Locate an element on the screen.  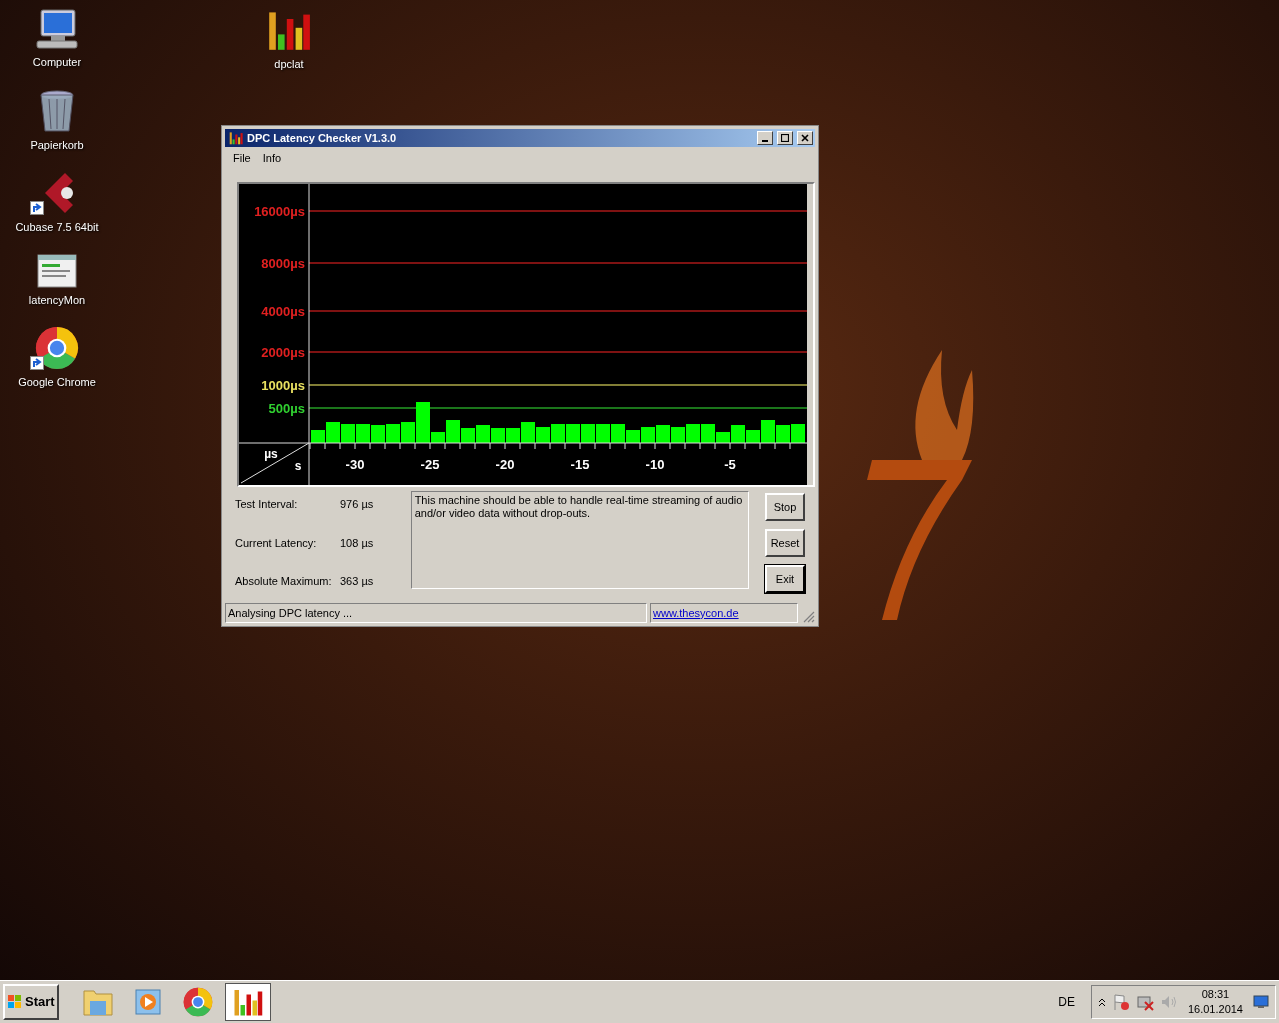
desktop-icon-label: dpclat is located at coordinates (289, 64).